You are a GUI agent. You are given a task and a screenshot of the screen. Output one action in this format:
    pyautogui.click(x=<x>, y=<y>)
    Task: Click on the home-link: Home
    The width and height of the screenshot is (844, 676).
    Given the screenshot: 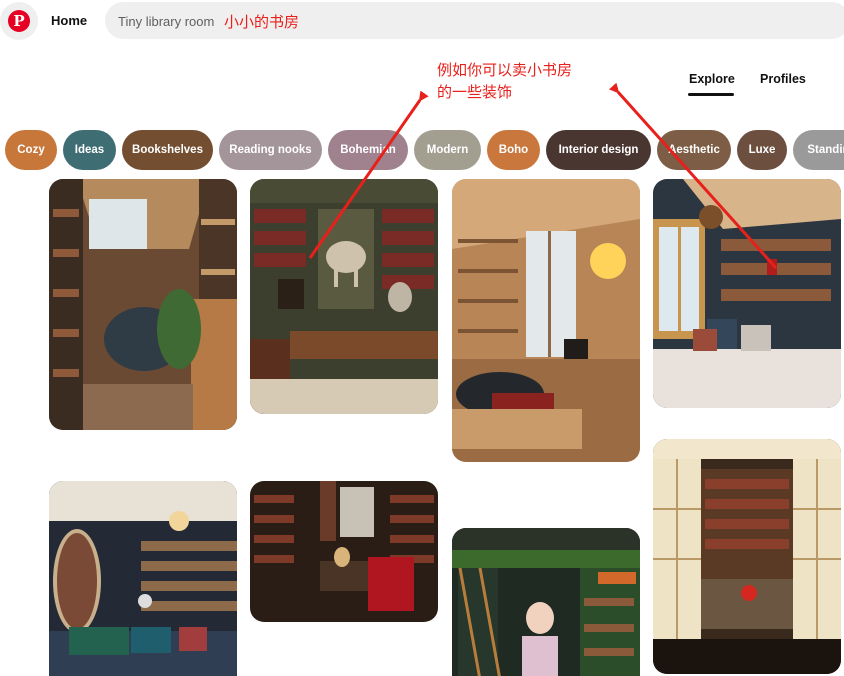 What is the action you would take?
    pyautogui.click(x=69, y=20)
    